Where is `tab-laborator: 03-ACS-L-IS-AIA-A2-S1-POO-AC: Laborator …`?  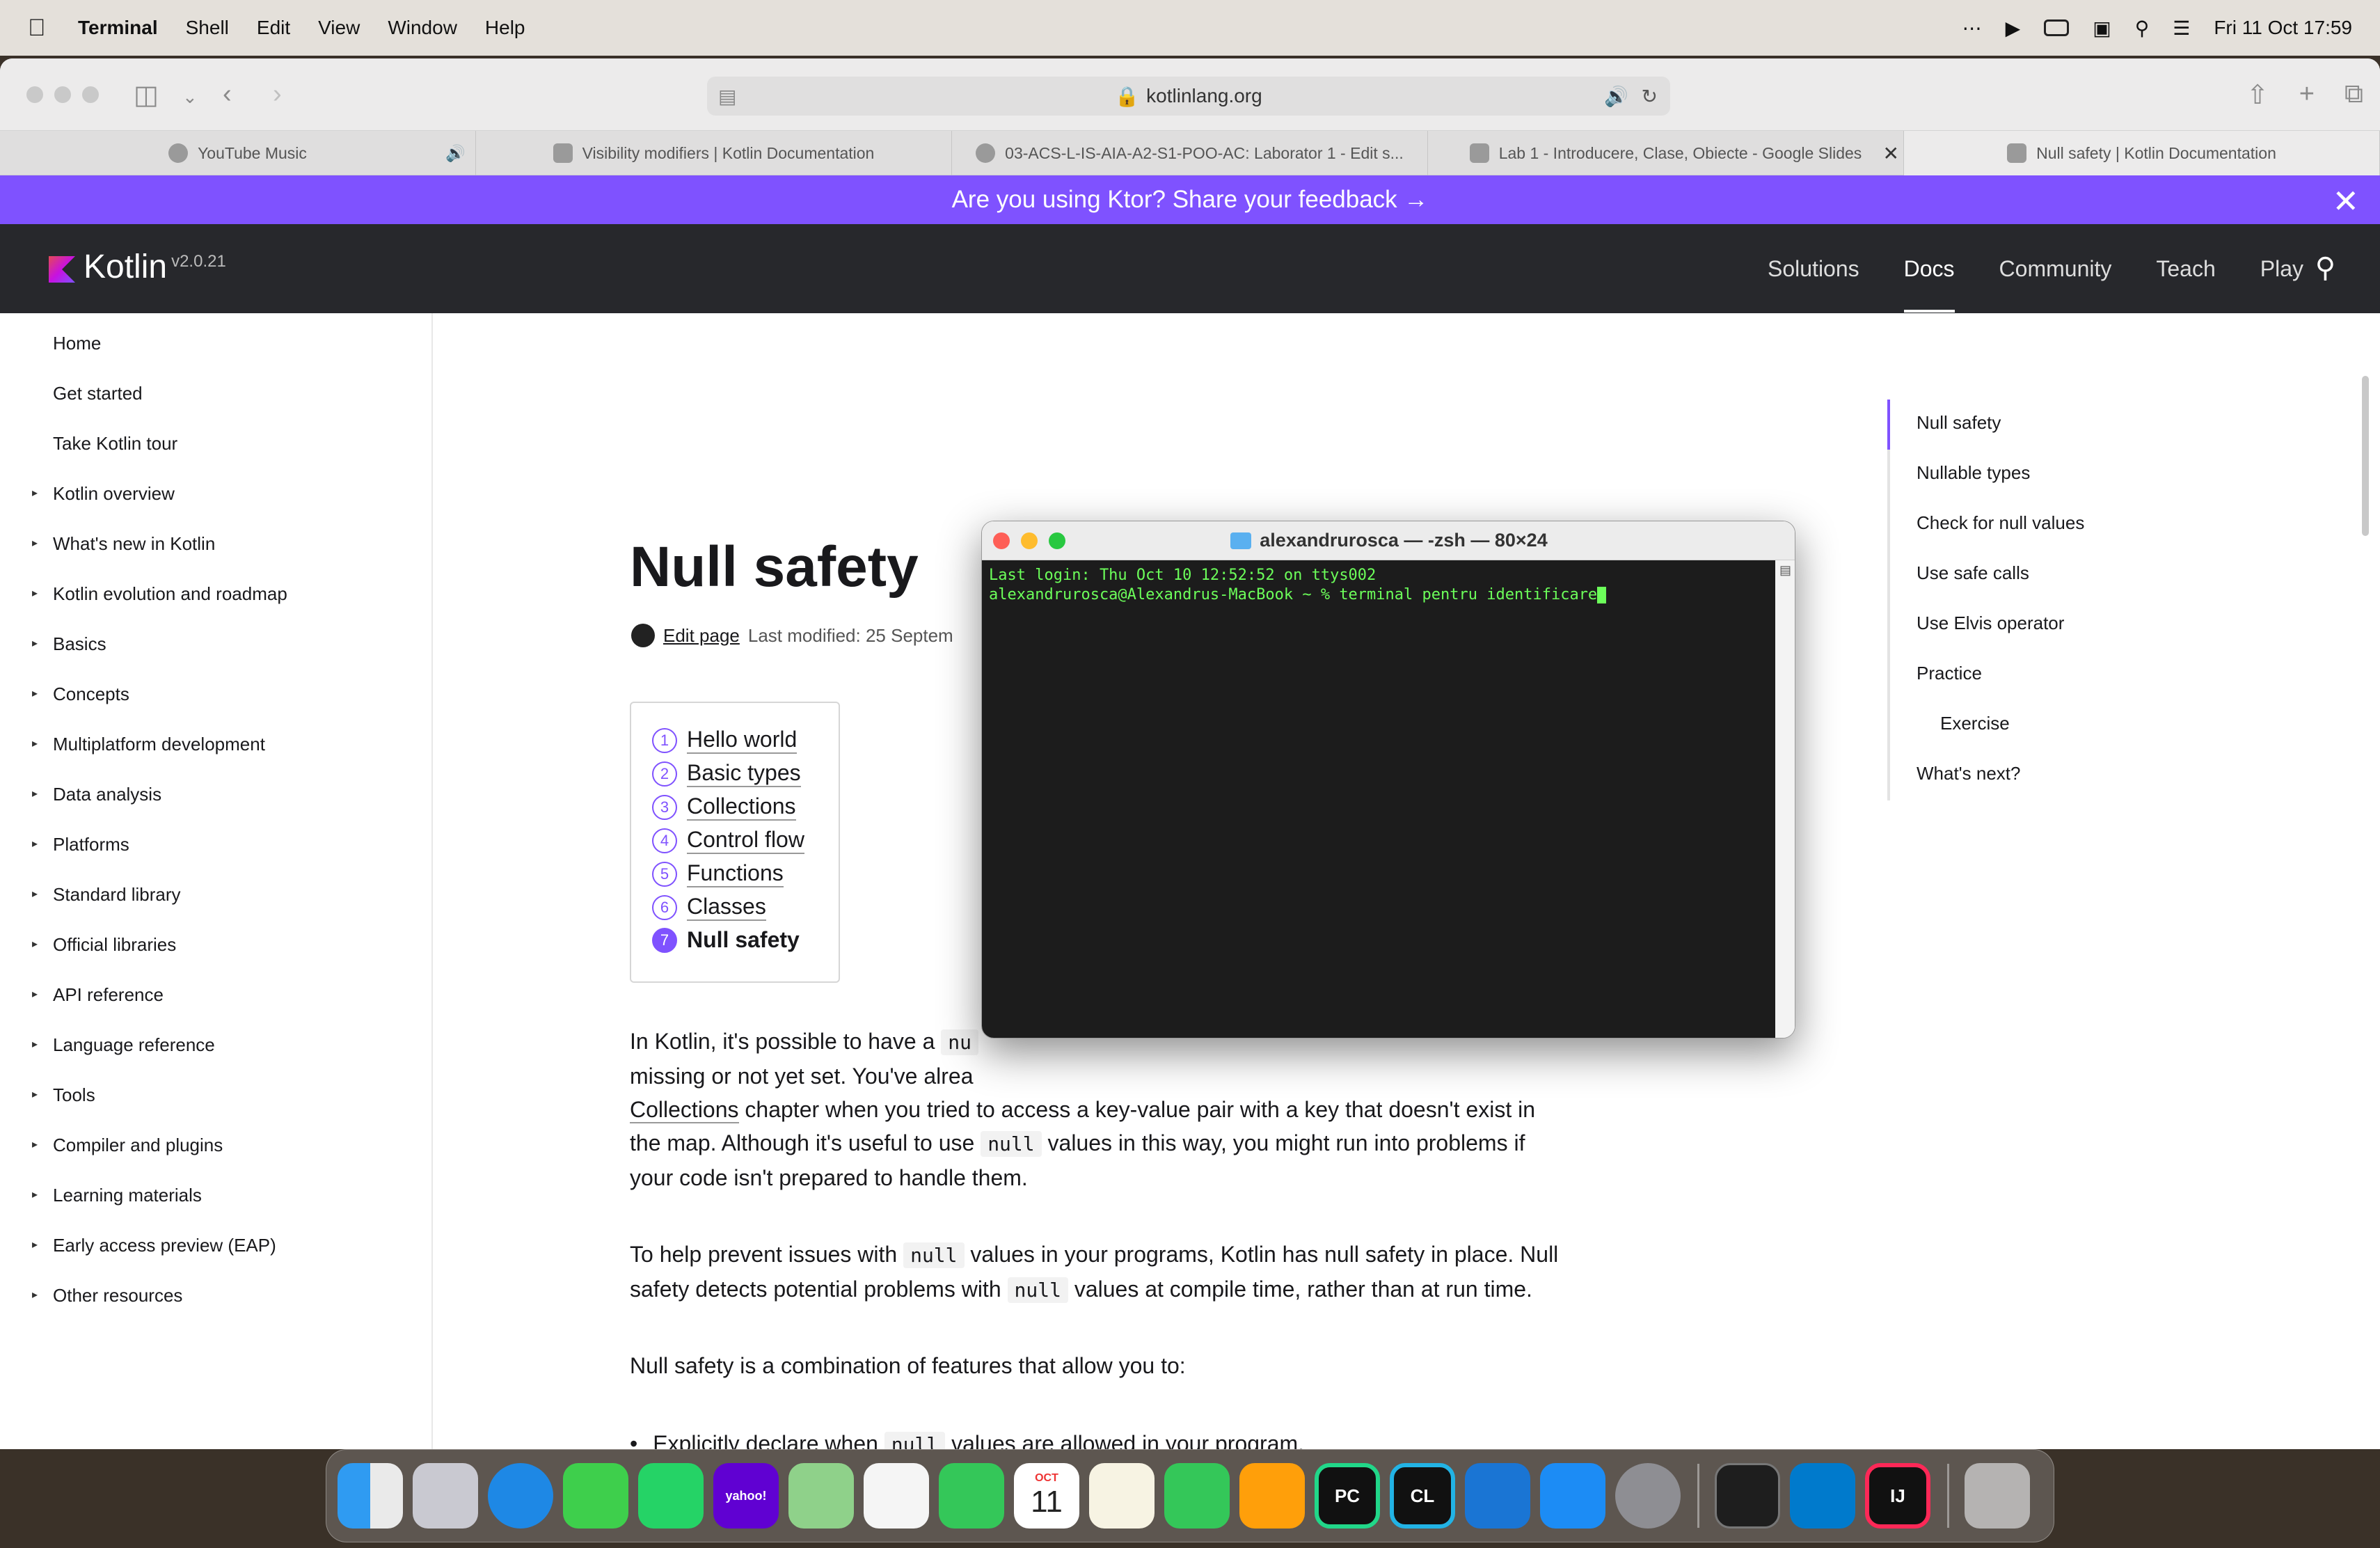 tab-laborator: 03-ACS-L-IS-AIA-A2-S1-POO-AC: Laborator … is located at coordinates (1190, 153).